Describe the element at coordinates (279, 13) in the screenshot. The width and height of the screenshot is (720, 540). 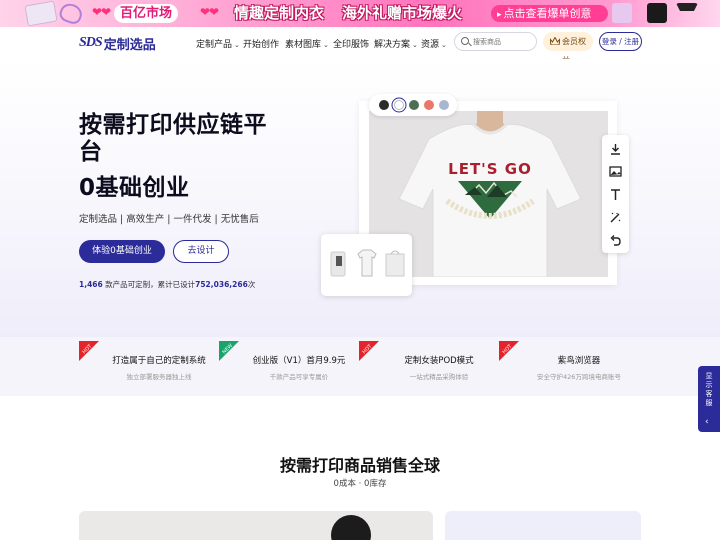
I see `promo-headline-1: 情趣定制内衣` at that location.